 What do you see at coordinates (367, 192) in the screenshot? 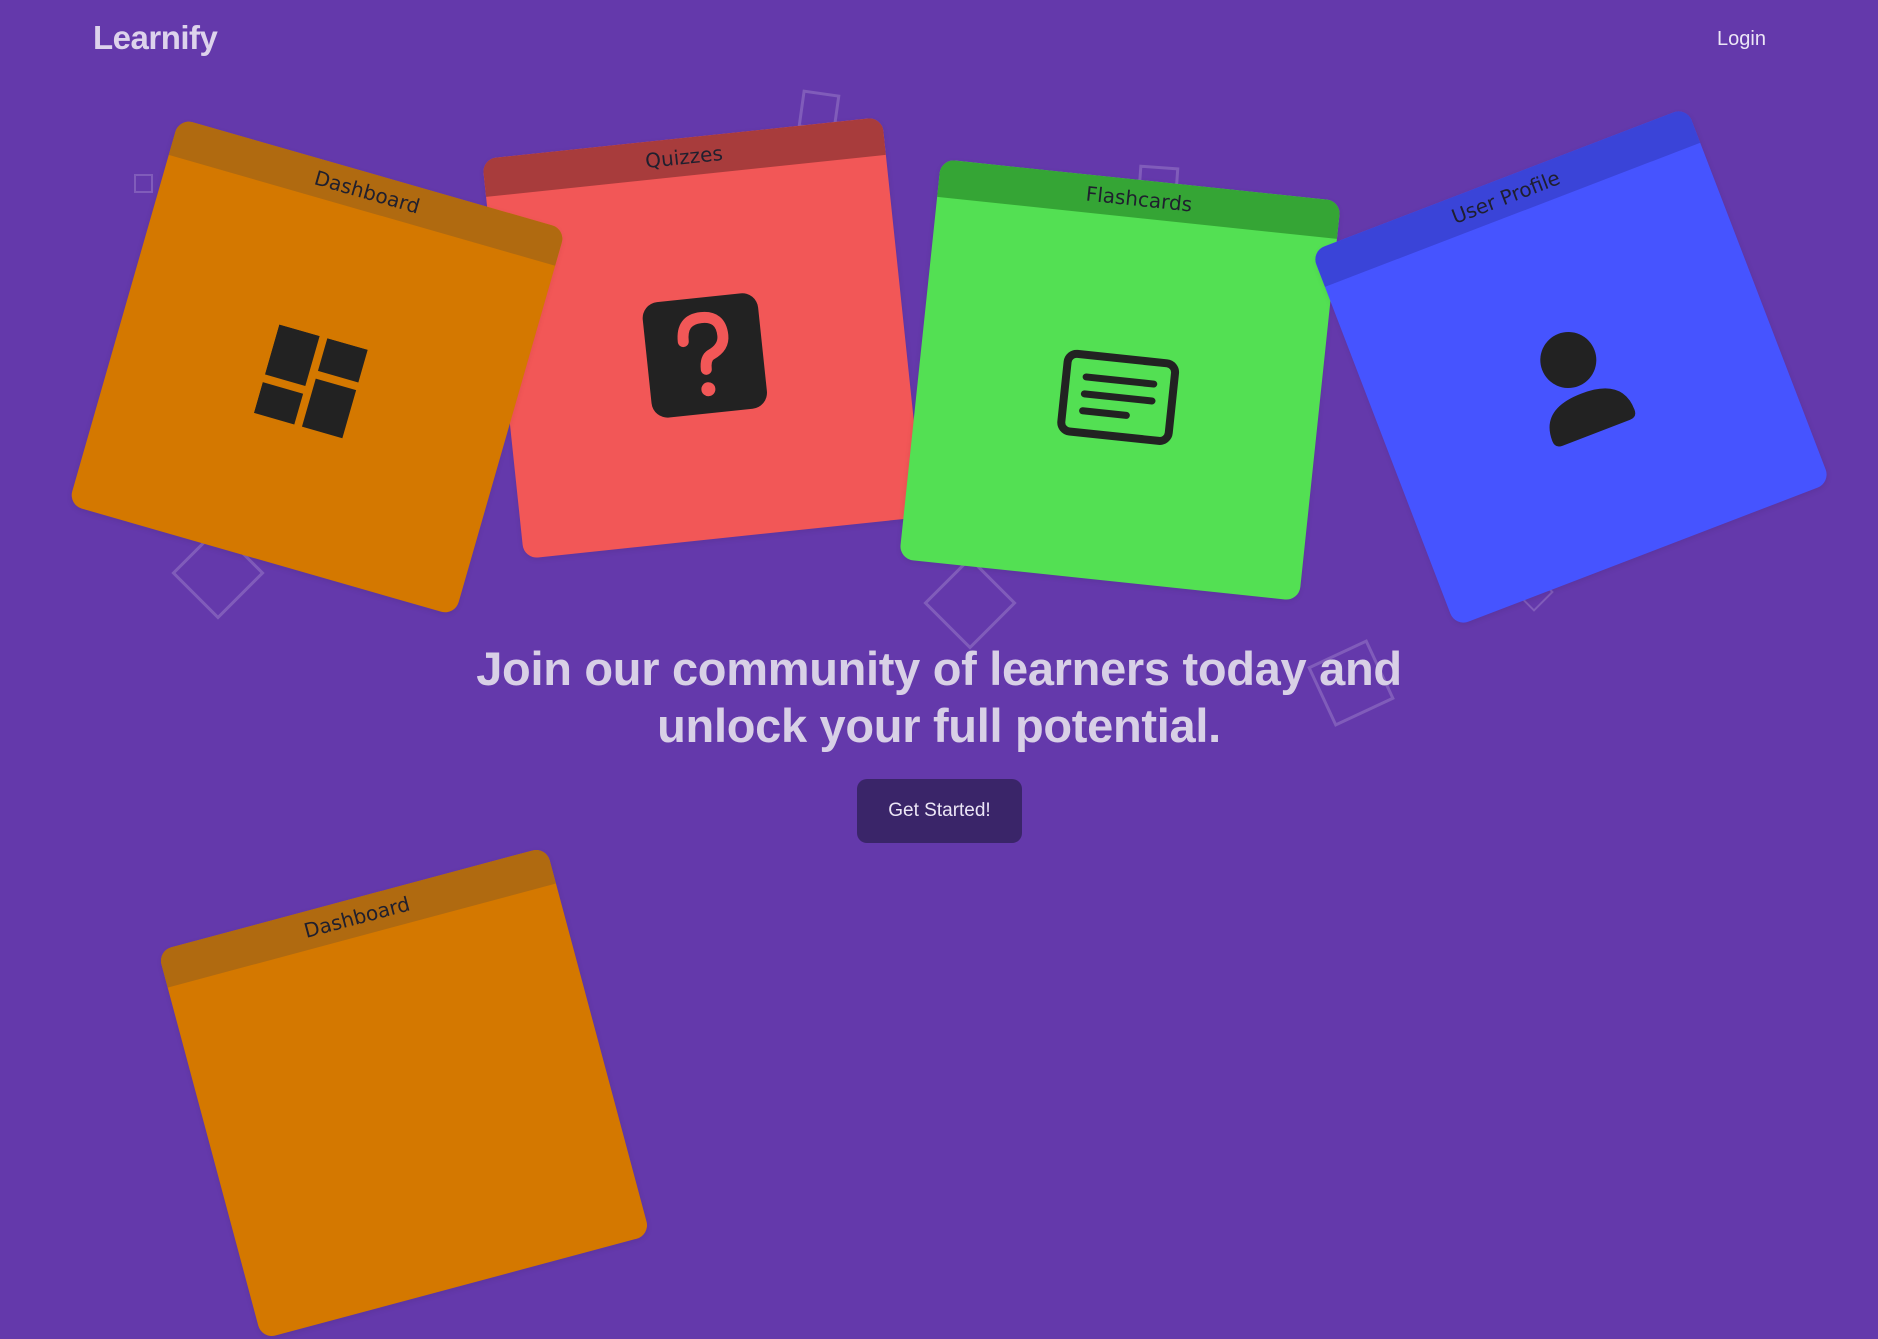
I see `card-dashboard-title: Dashboard` at bounding box center [367, 192].